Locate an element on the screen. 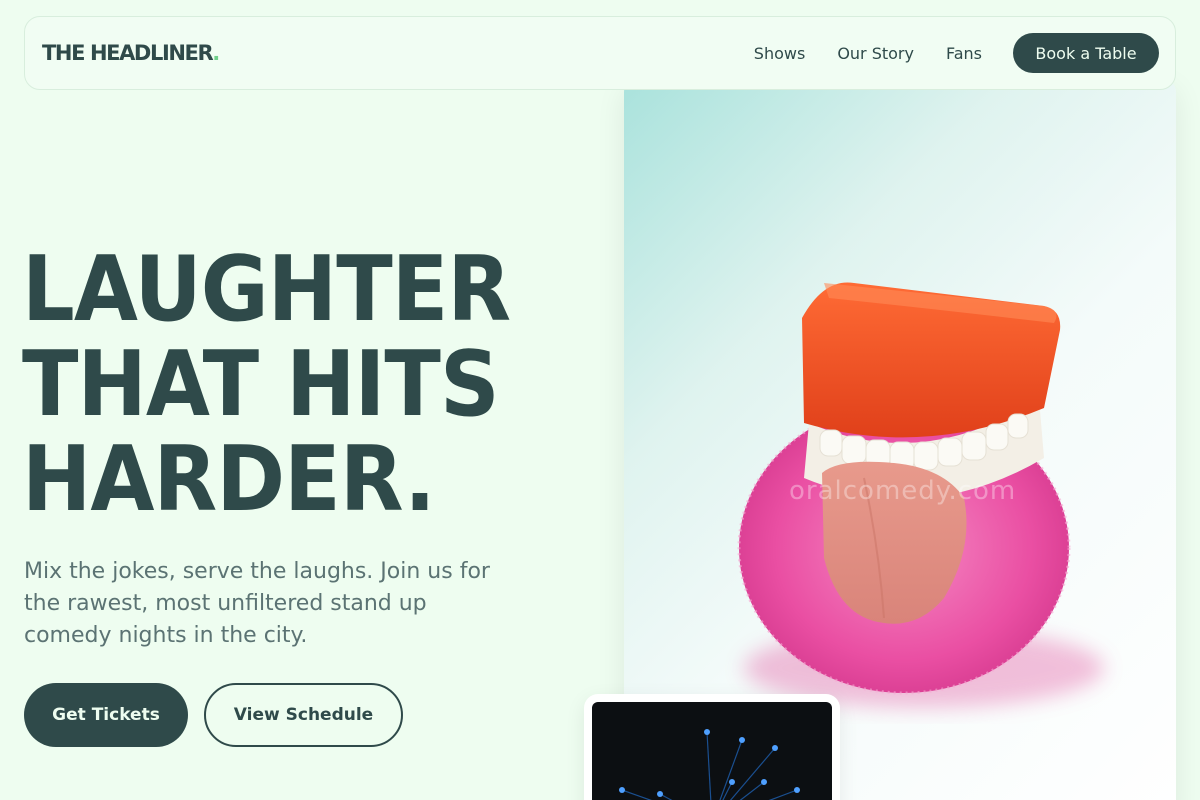 Image resolution: width=1200 pixels, height=800 pixels. view-schedule-button: View Schedule is located at coordinates (303, 715).